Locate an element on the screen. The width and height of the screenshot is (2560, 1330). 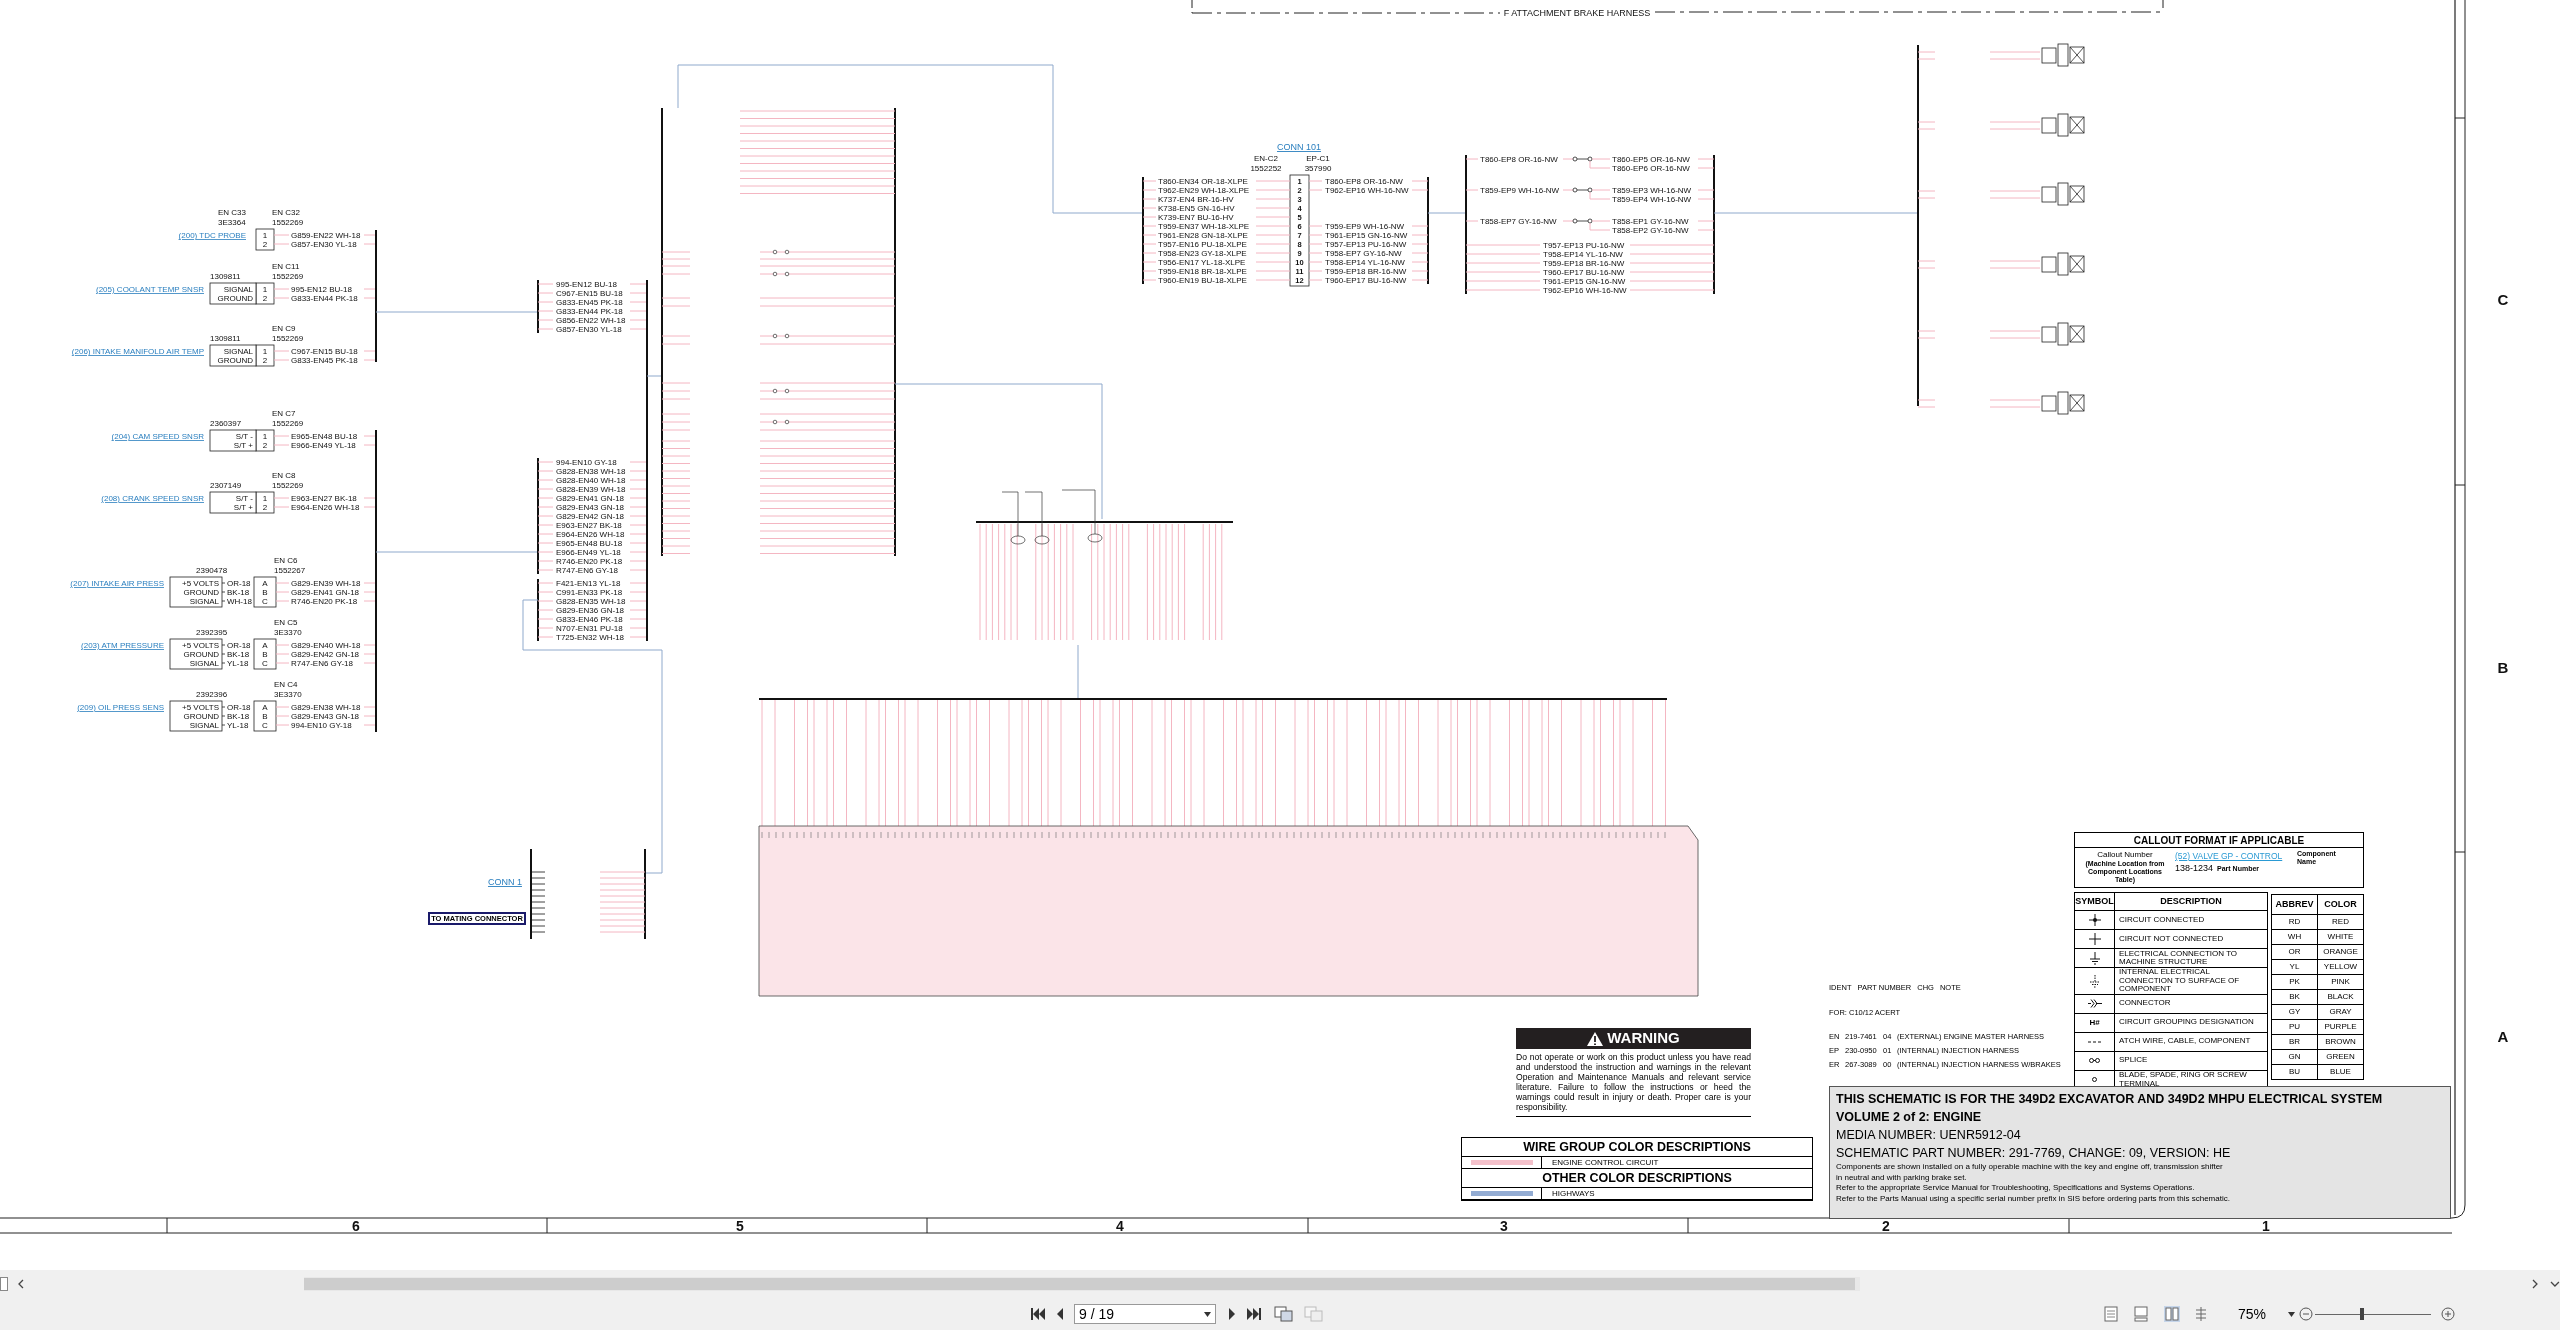
component-link: (203) ATM PRESSURE is located at coordinates (122, 645).